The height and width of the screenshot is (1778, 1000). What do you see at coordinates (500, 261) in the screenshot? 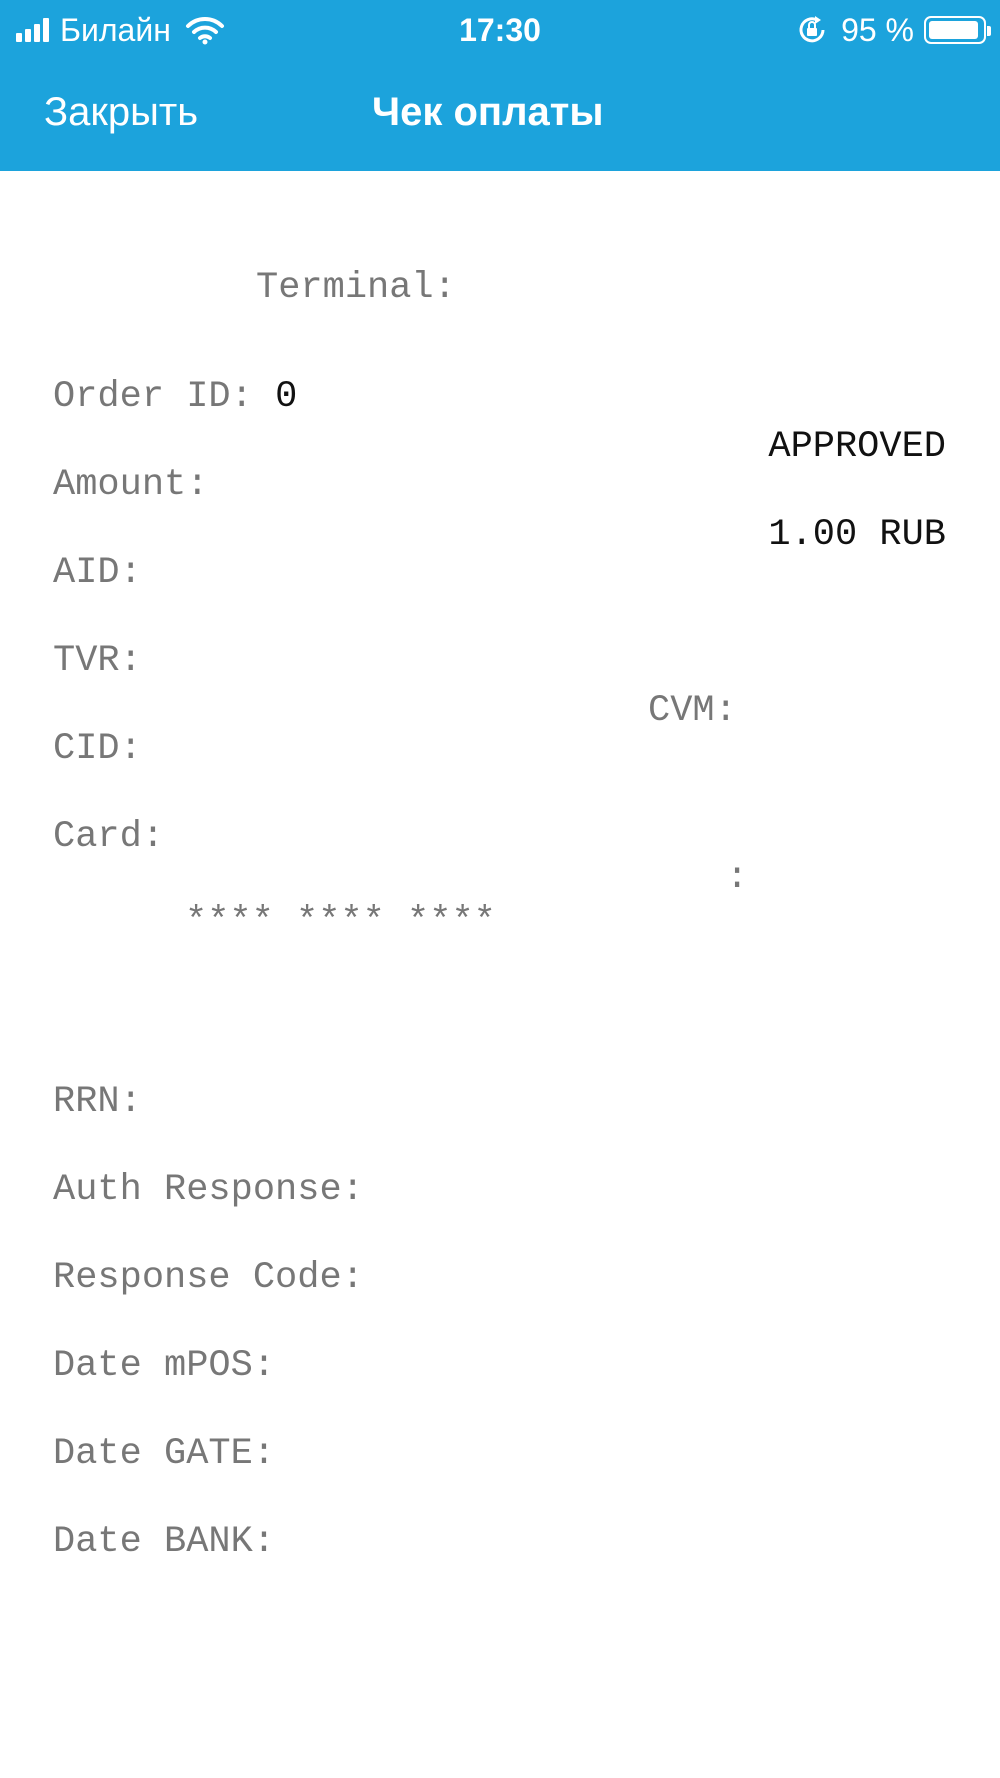
I see `terminal-row: Terminal:` at bounding box center [500, 261].